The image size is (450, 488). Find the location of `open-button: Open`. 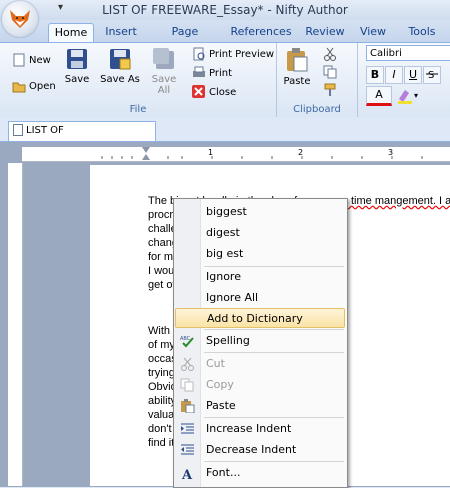

open-button: Open is located at coordinates (34, 86).